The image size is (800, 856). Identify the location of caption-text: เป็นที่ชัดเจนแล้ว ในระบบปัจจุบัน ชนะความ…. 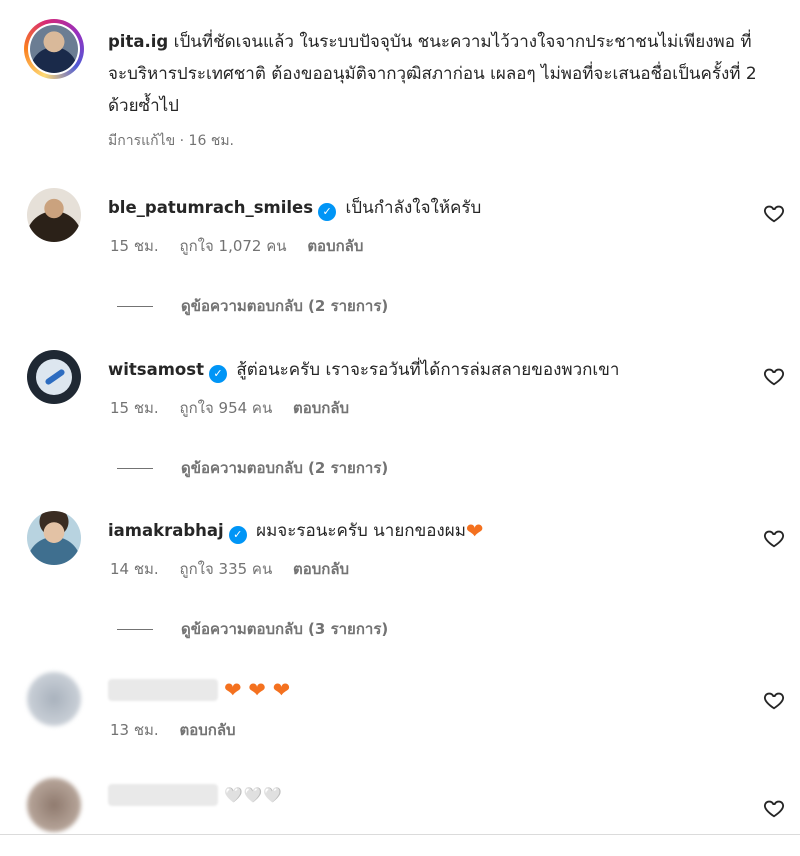
(432, 74).